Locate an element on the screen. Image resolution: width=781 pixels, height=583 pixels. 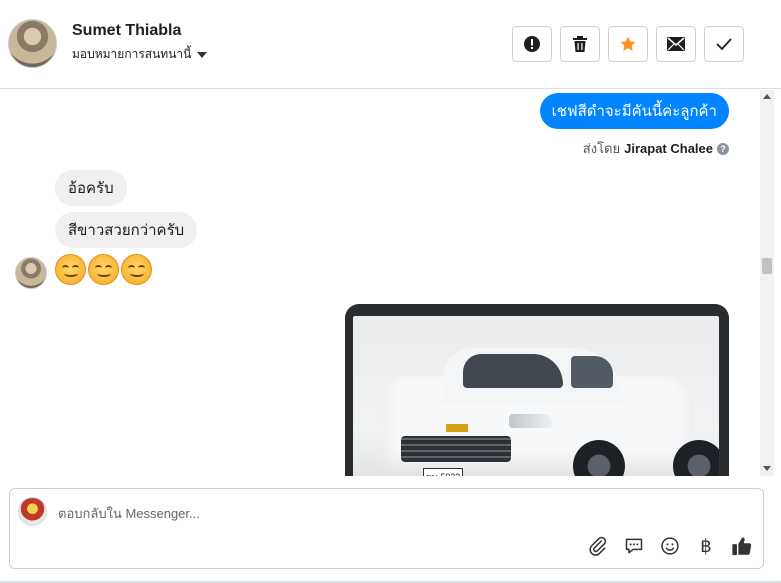
outgoing-message: เชฟสีดำจะมีคันนี้ค่ะลูกค้า is located at coordinates (634, 111).